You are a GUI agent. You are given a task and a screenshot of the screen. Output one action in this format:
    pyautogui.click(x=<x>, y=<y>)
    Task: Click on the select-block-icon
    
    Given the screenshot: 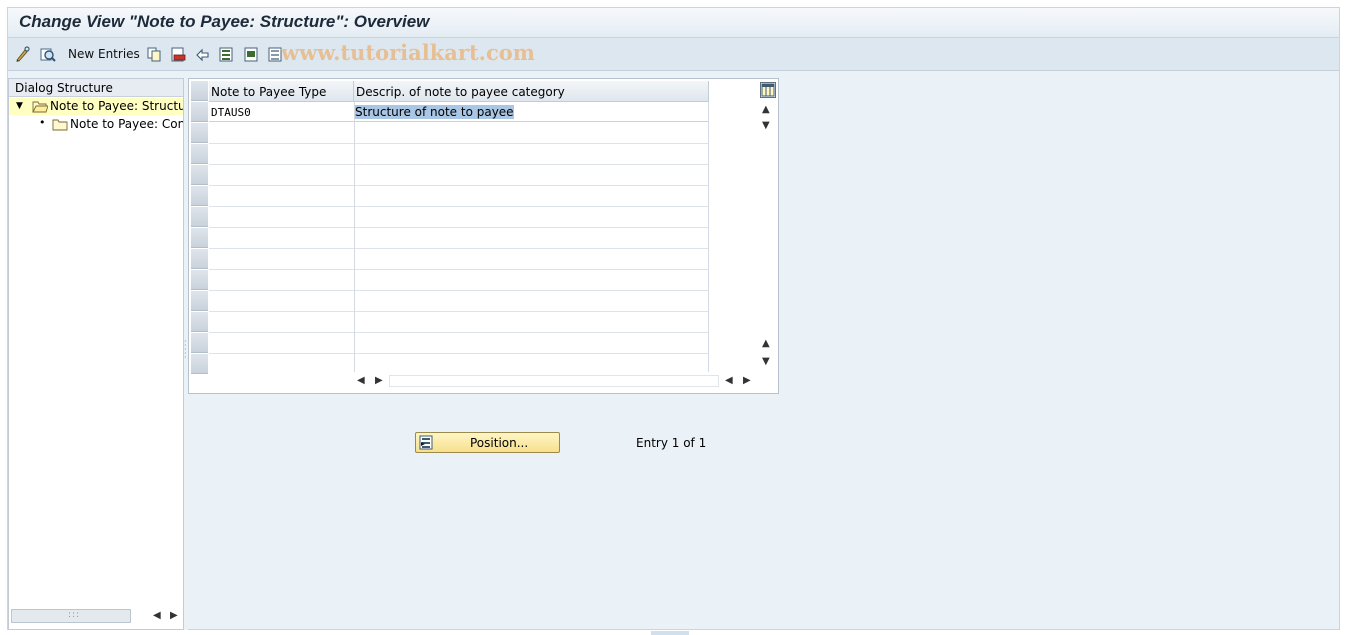 What is the action you would take?
    pyautogui.click(x=251, y=54)
    